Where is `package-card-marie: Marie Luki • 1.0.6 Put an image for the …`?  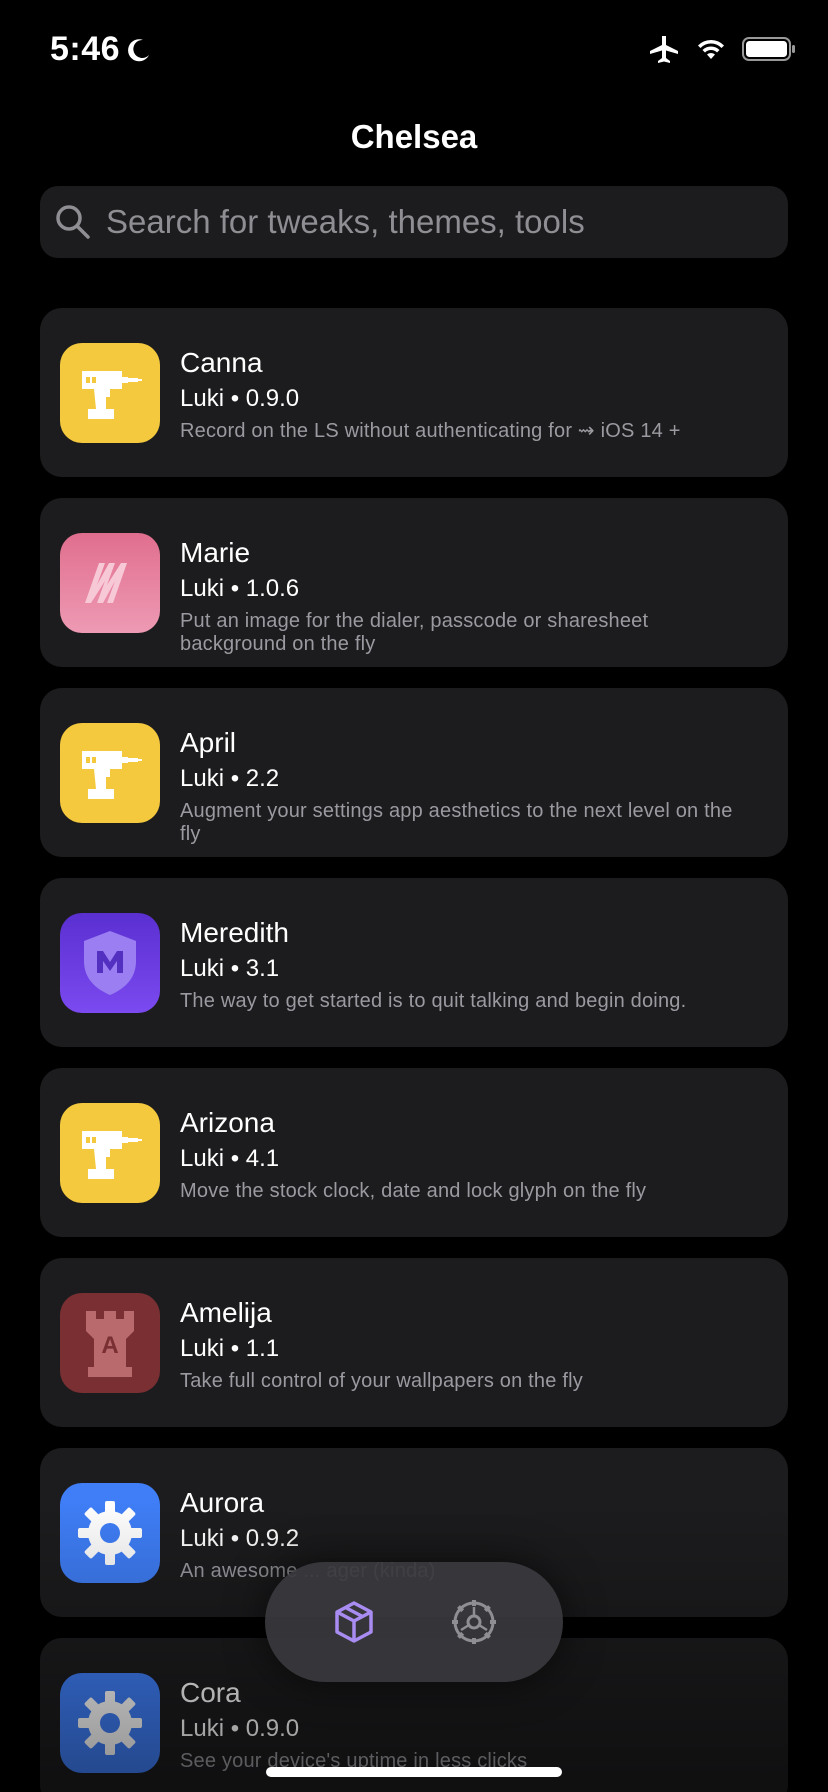
package-card-marie: Marie Luki • 1.0.6 Put an image for the … is located at coordinates (414, 582).